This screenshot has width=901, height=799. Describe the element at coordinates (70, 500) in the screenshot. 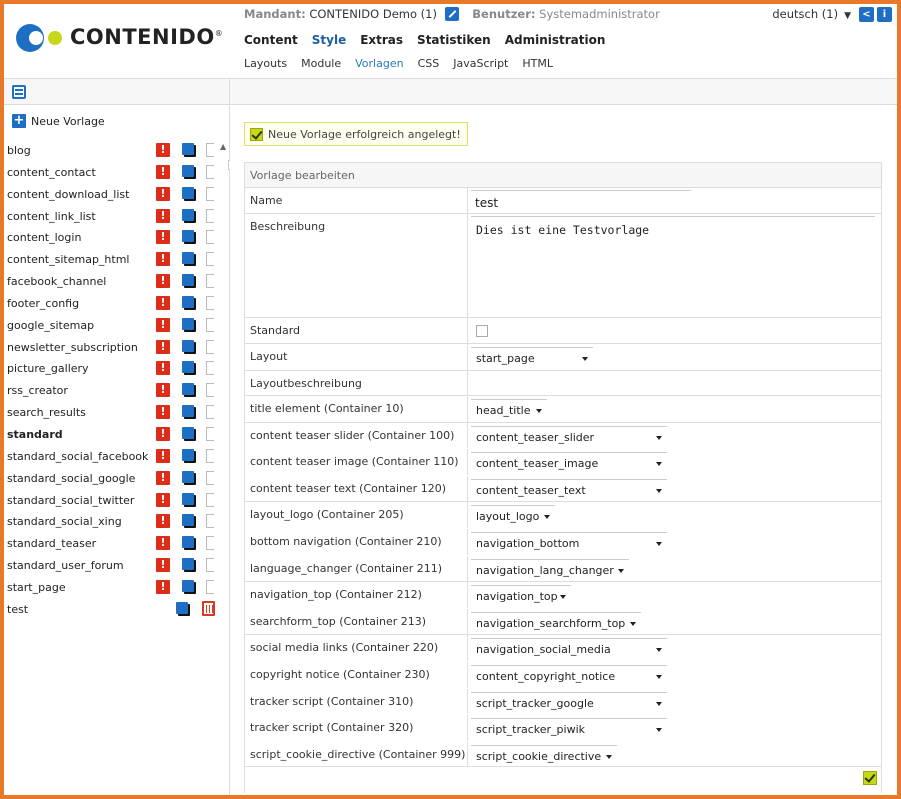

I see `template-name: standard_social_twitter` at that location.